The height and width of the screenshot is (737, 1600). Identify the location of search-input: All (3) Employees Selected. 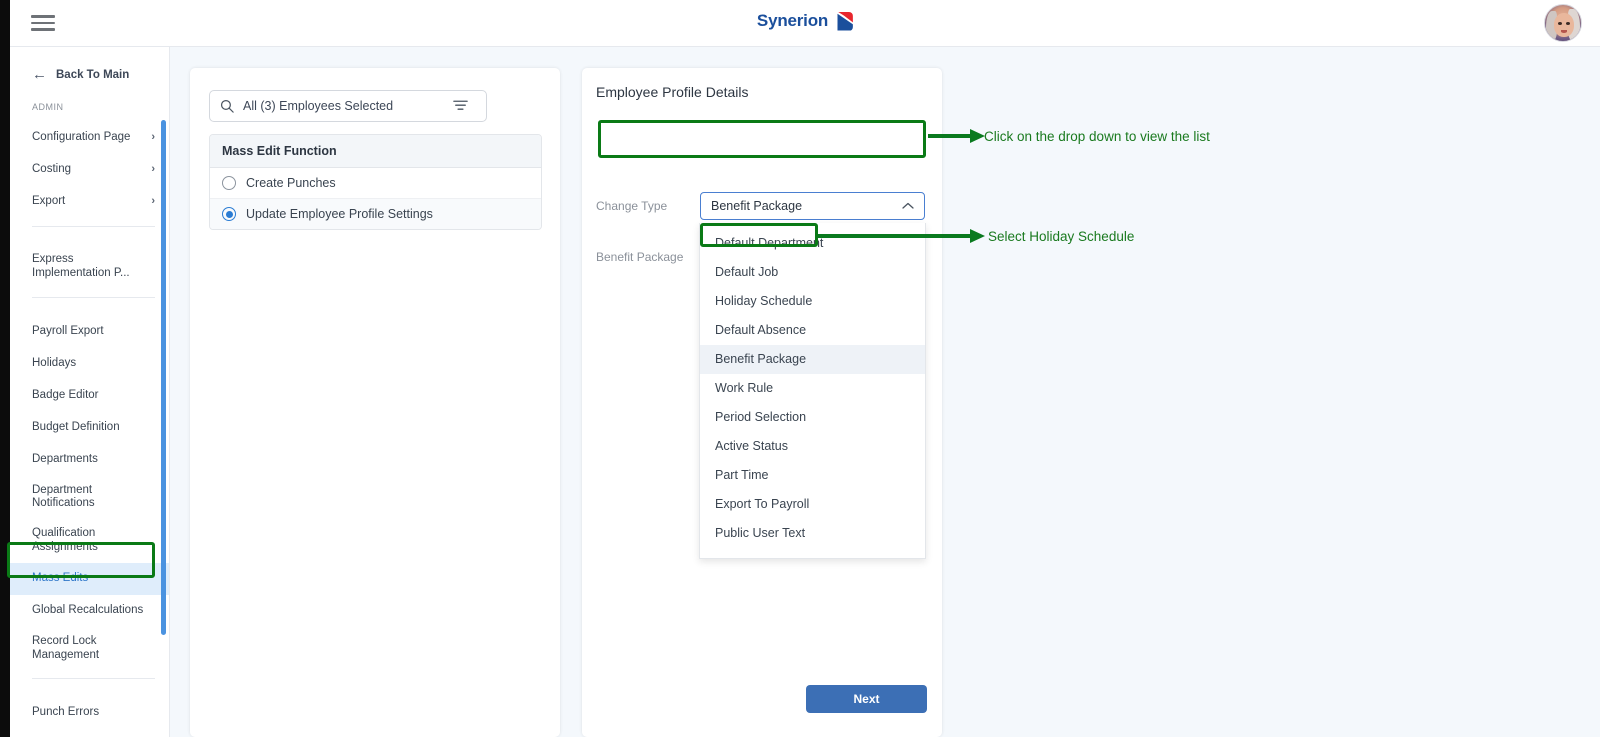
(348, 106).